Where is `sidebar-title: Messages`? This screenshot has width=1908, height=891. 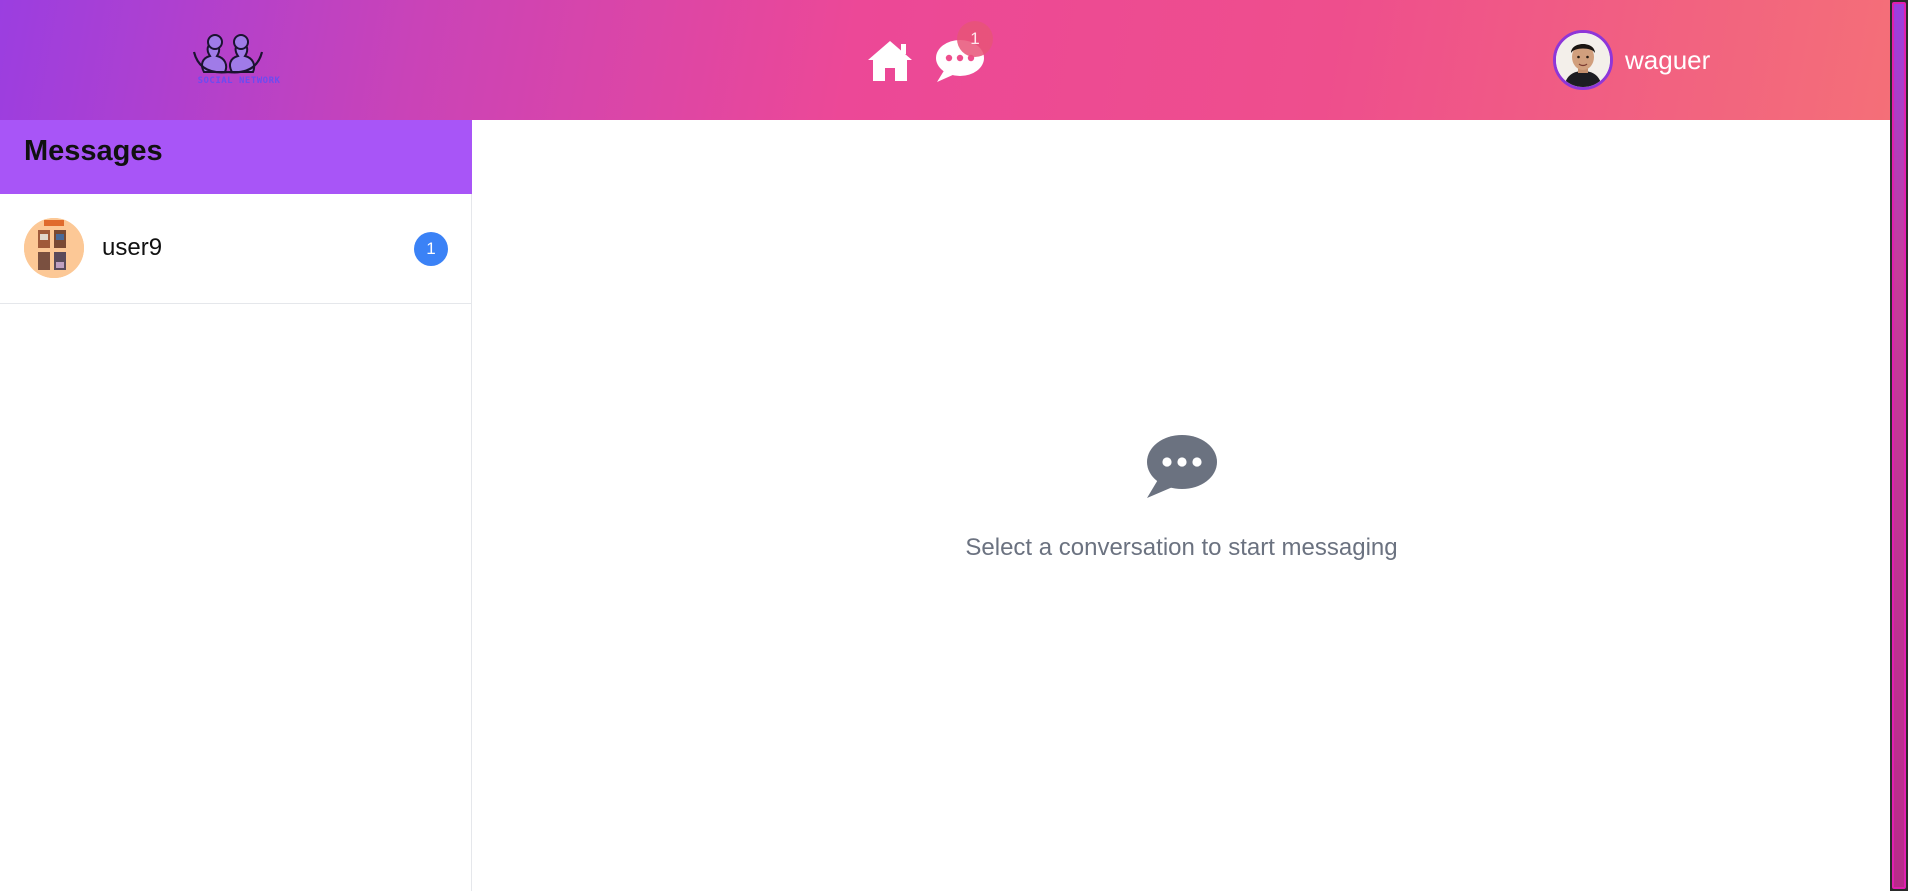
sidebar-title: Messages is located at coordinates (93, 151).